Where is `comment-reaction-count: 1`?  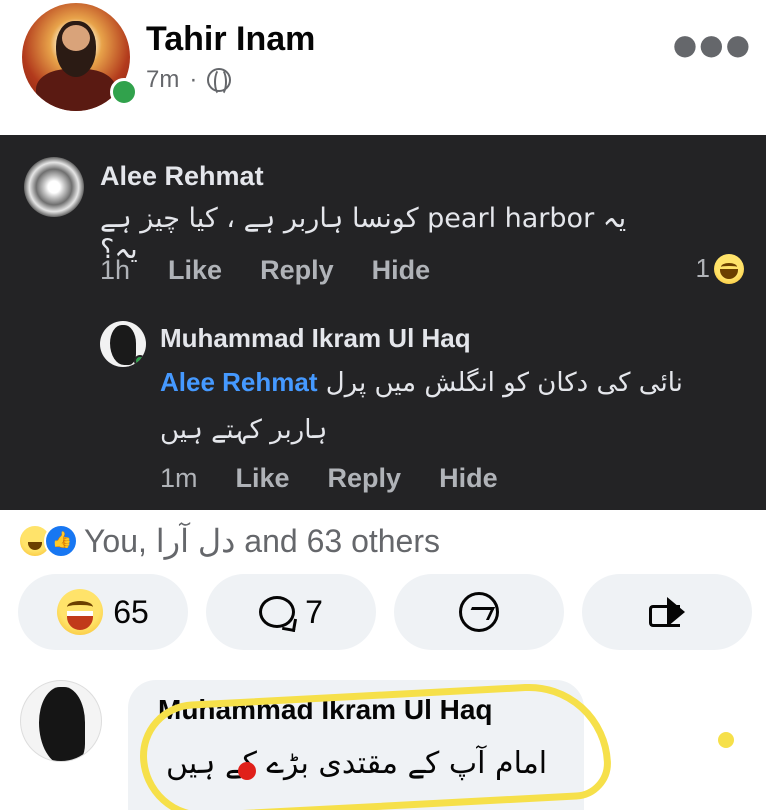 comment-reaction-count: 1 is located at coordinates (720, 268).